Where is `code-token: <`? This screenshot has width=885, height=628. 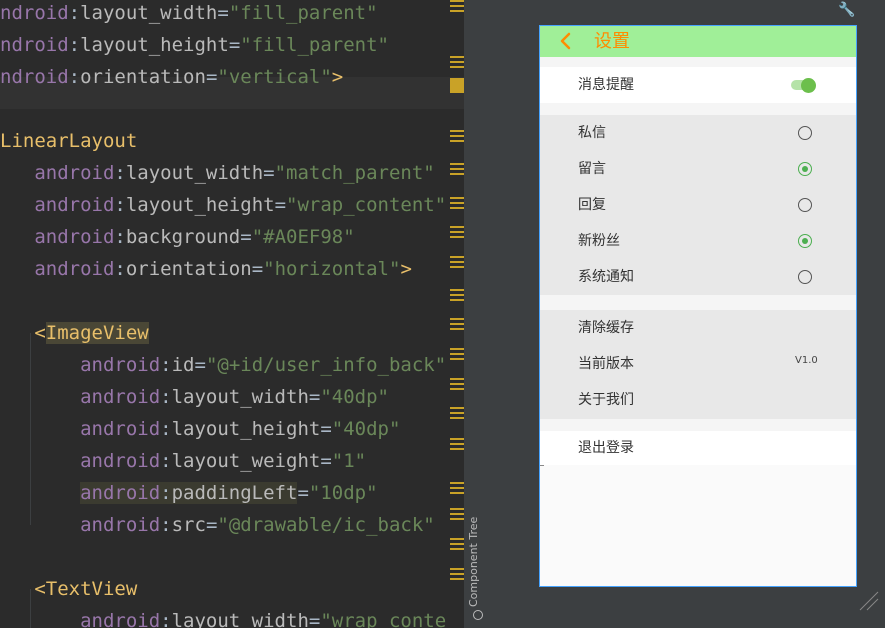
code-token: < is located at coordinates (40, 589).